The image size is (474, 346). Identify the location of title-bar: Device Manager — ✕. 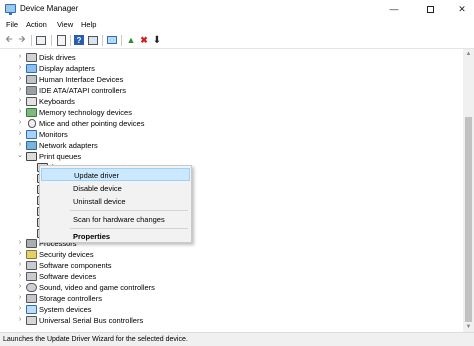
(237, 9).